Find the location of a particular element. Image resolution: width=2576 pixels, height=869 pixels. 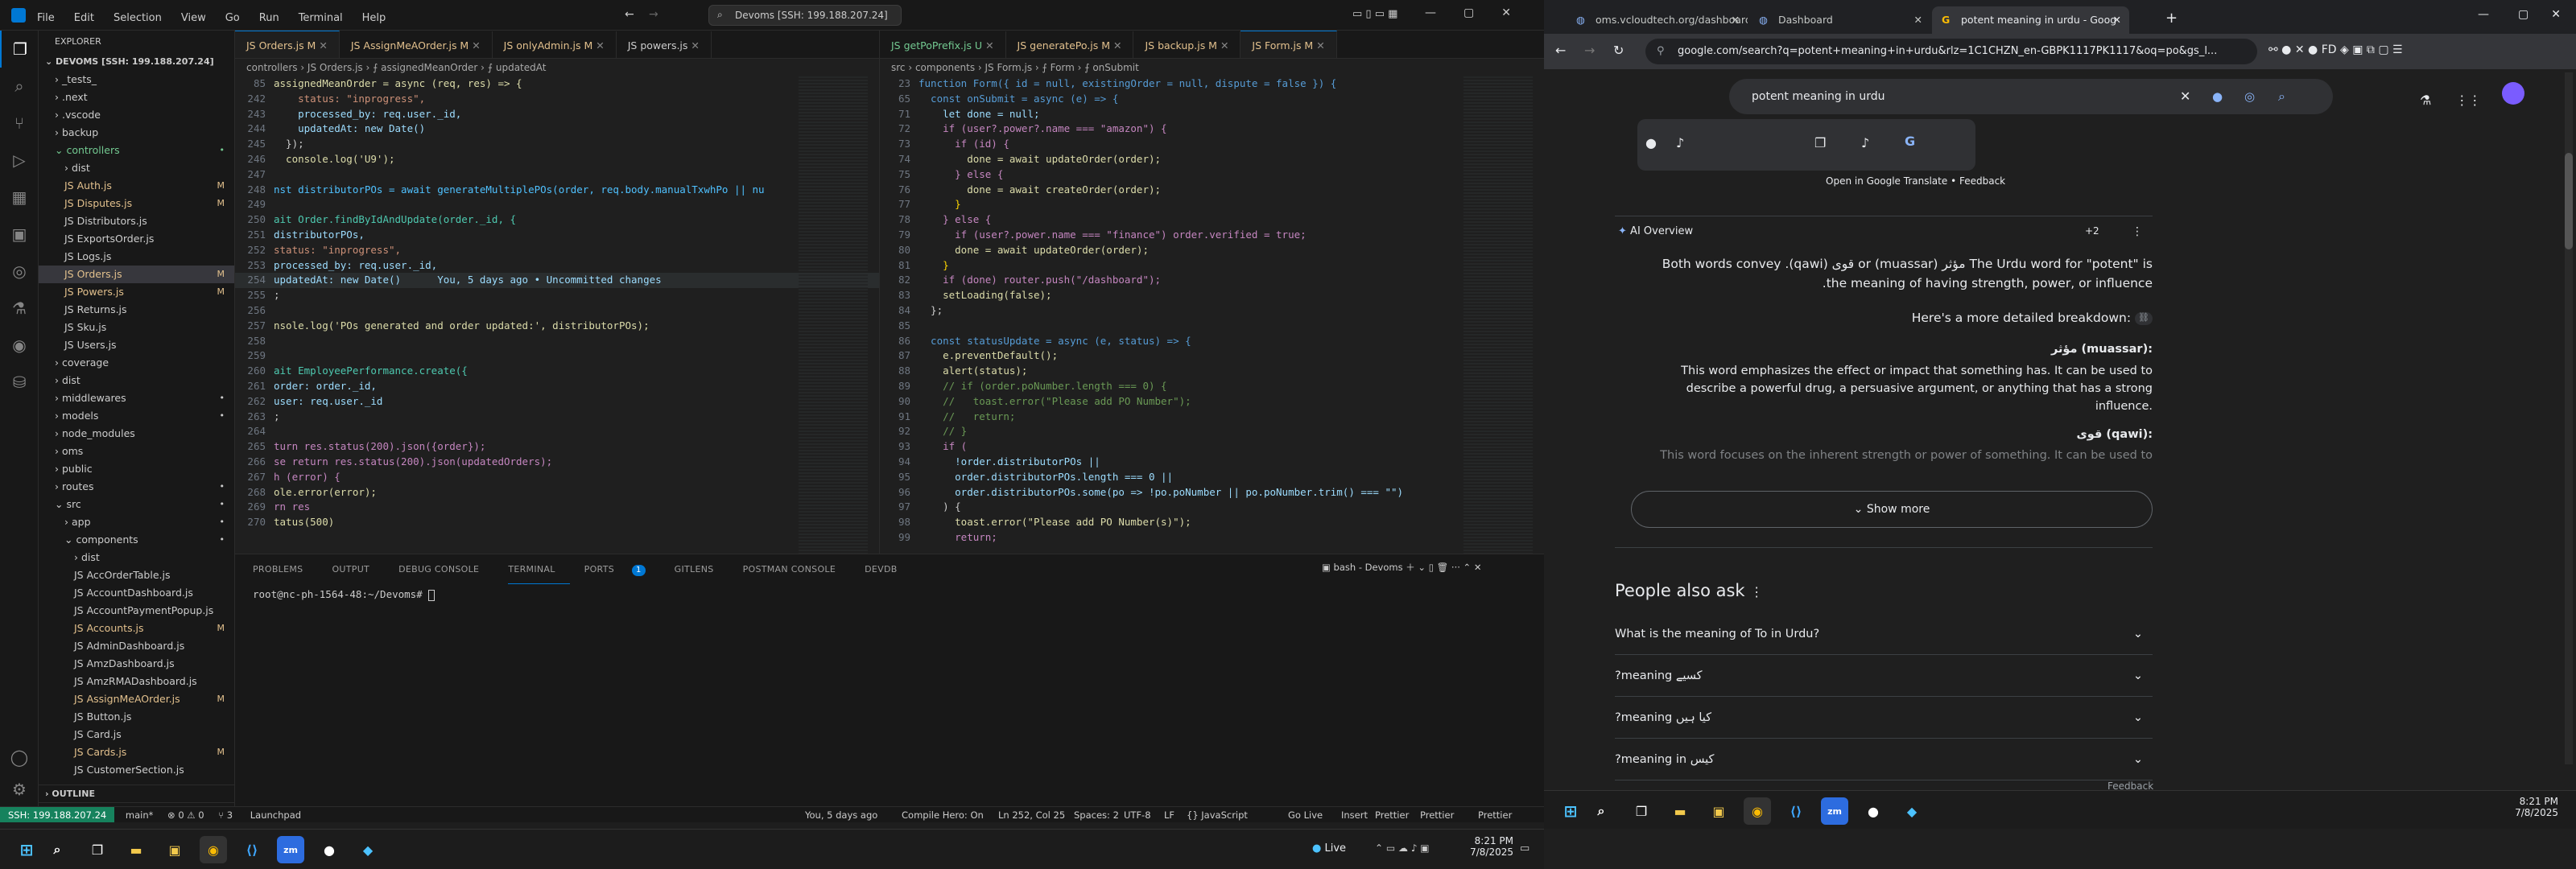

tree-item: JS ExportsOrder.js is located at coordinates (136, 239).